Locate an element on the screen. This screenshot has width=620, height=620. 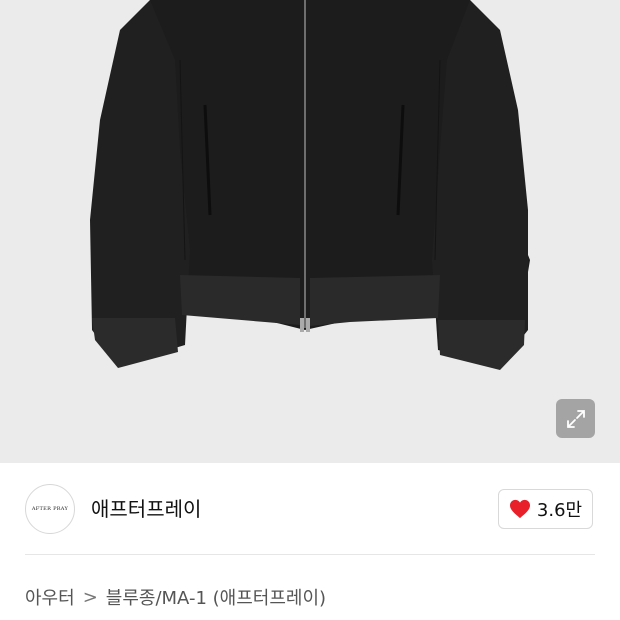
like-count: 3.6만 is located at coordinates (559, 510).